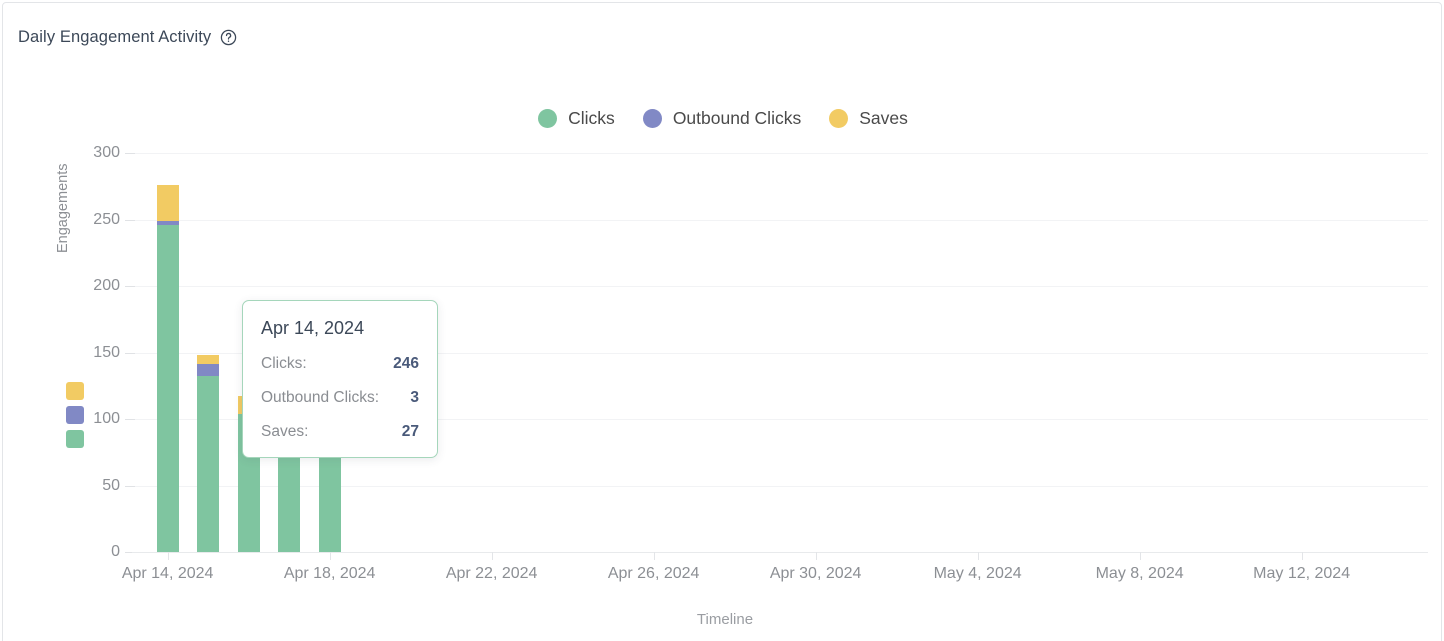 This screenshot has width=1444, height=641. Describe the element at coordinates (410, 431) in the screenshot. I see `tooltip-value-saves: 27` at that location.